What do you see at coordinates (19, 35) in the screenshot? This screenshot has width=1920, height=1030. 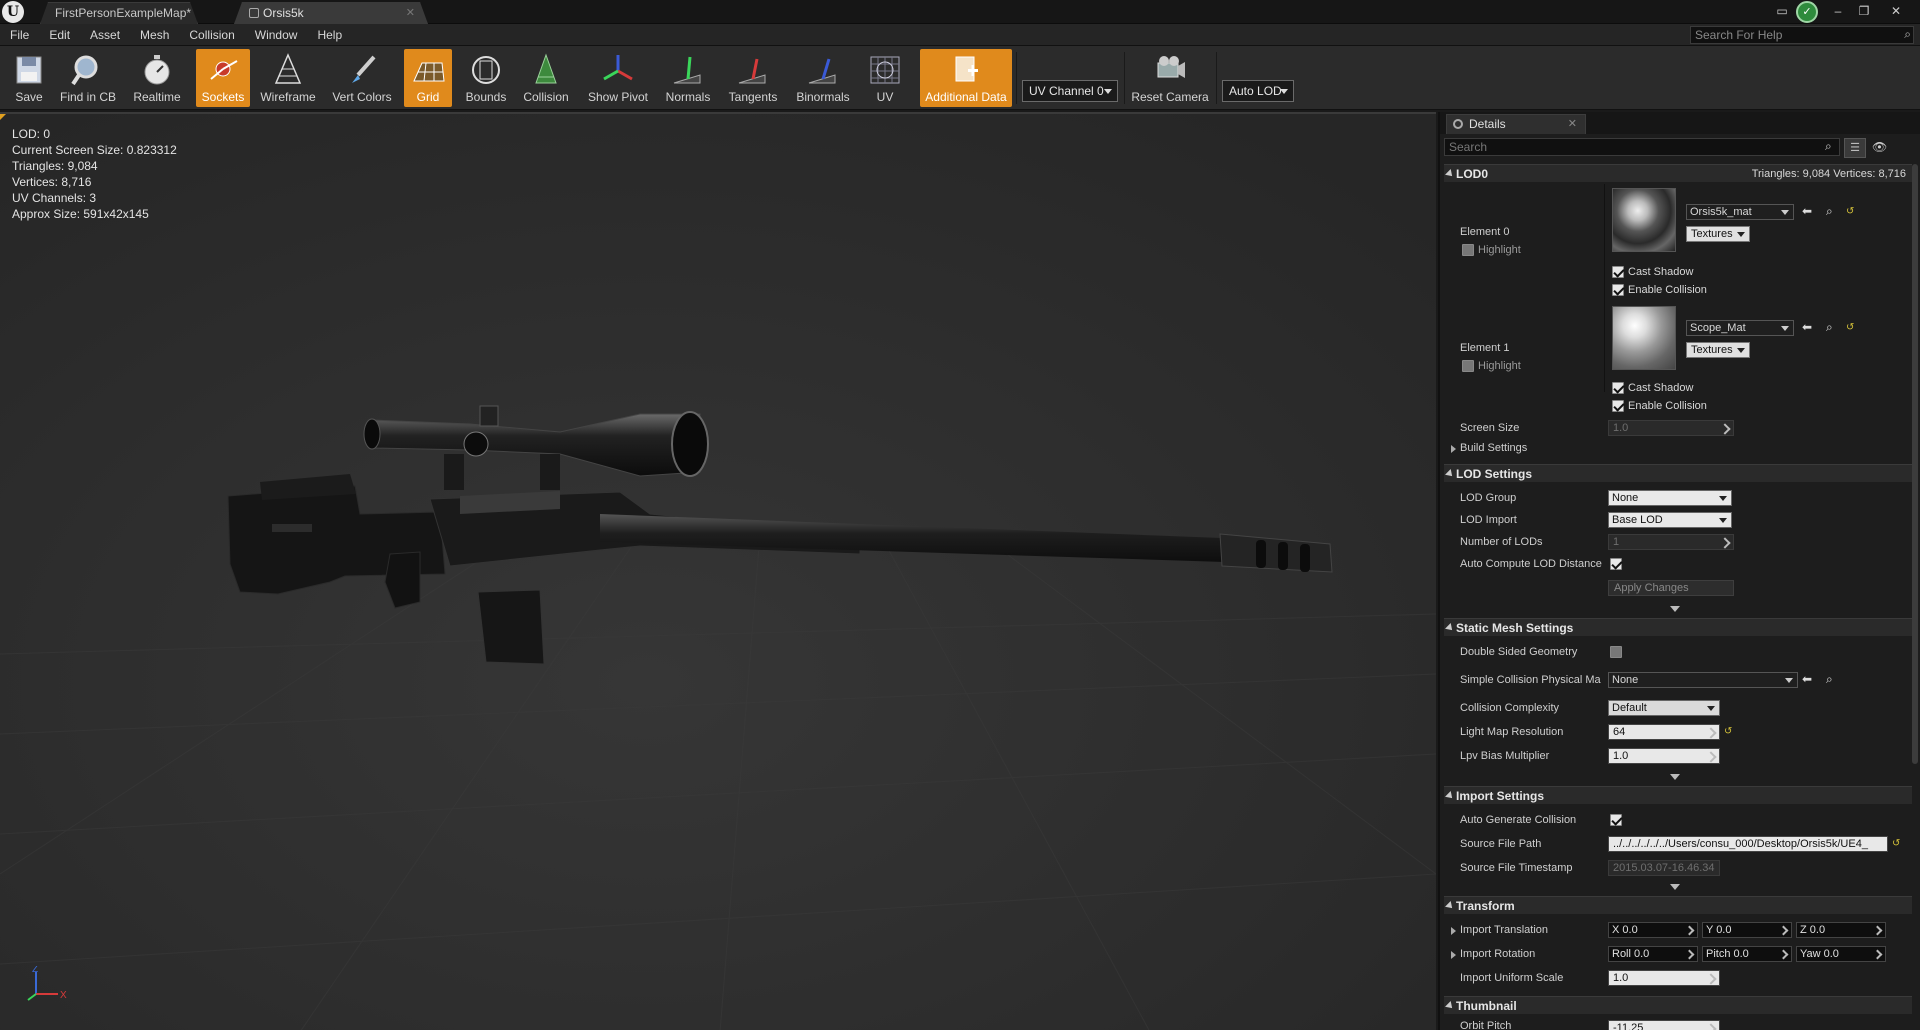 I see `menu-file: File` at bounding box center [19, 35].